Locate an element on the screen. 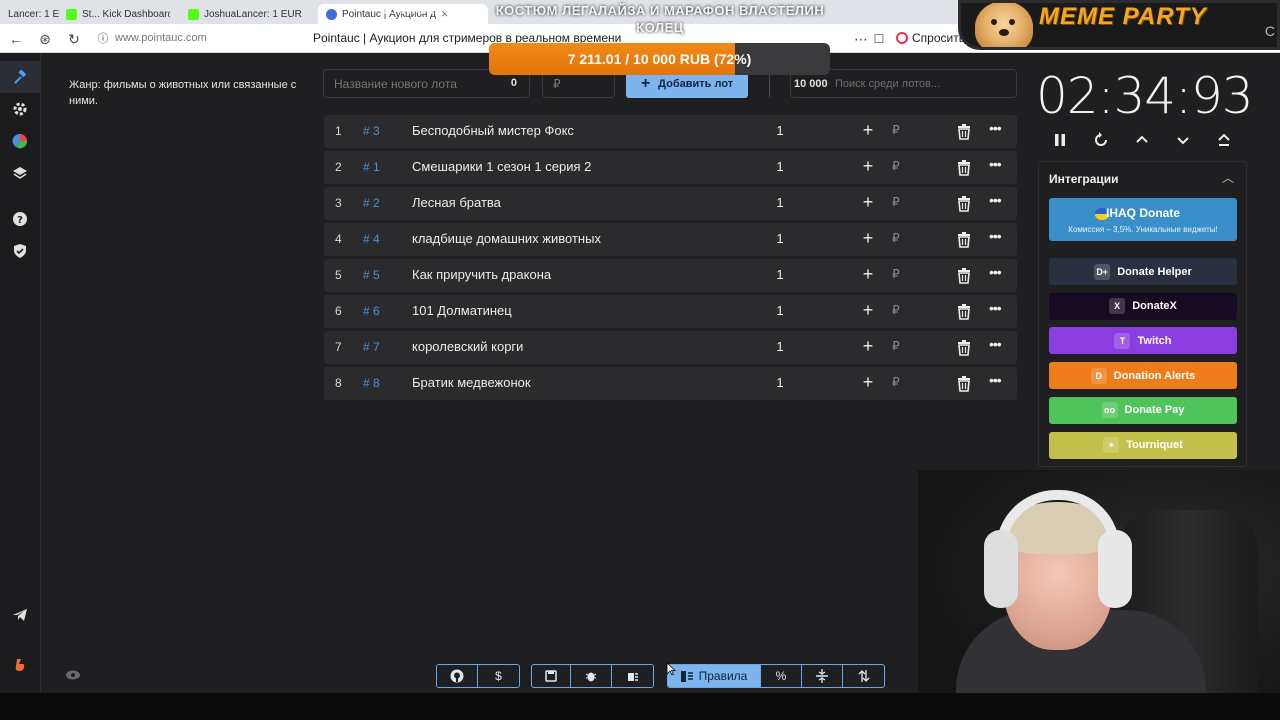 This screenshot has width=1280, height=720. integration-button: D Donation Alerts is located at coordinates (1143, 376).